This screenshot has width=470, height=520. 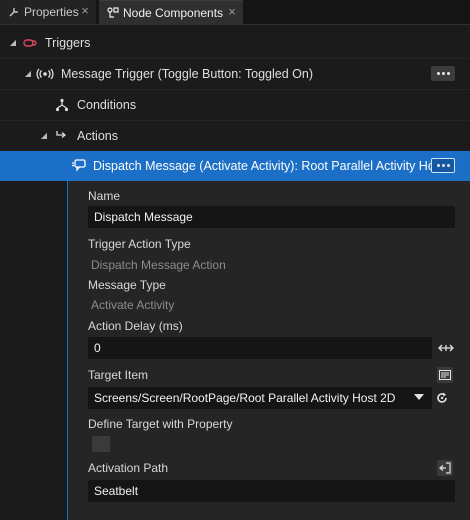 I want to click on tab-bar: Properties × Node Components ×, so click(x=235, y=12).